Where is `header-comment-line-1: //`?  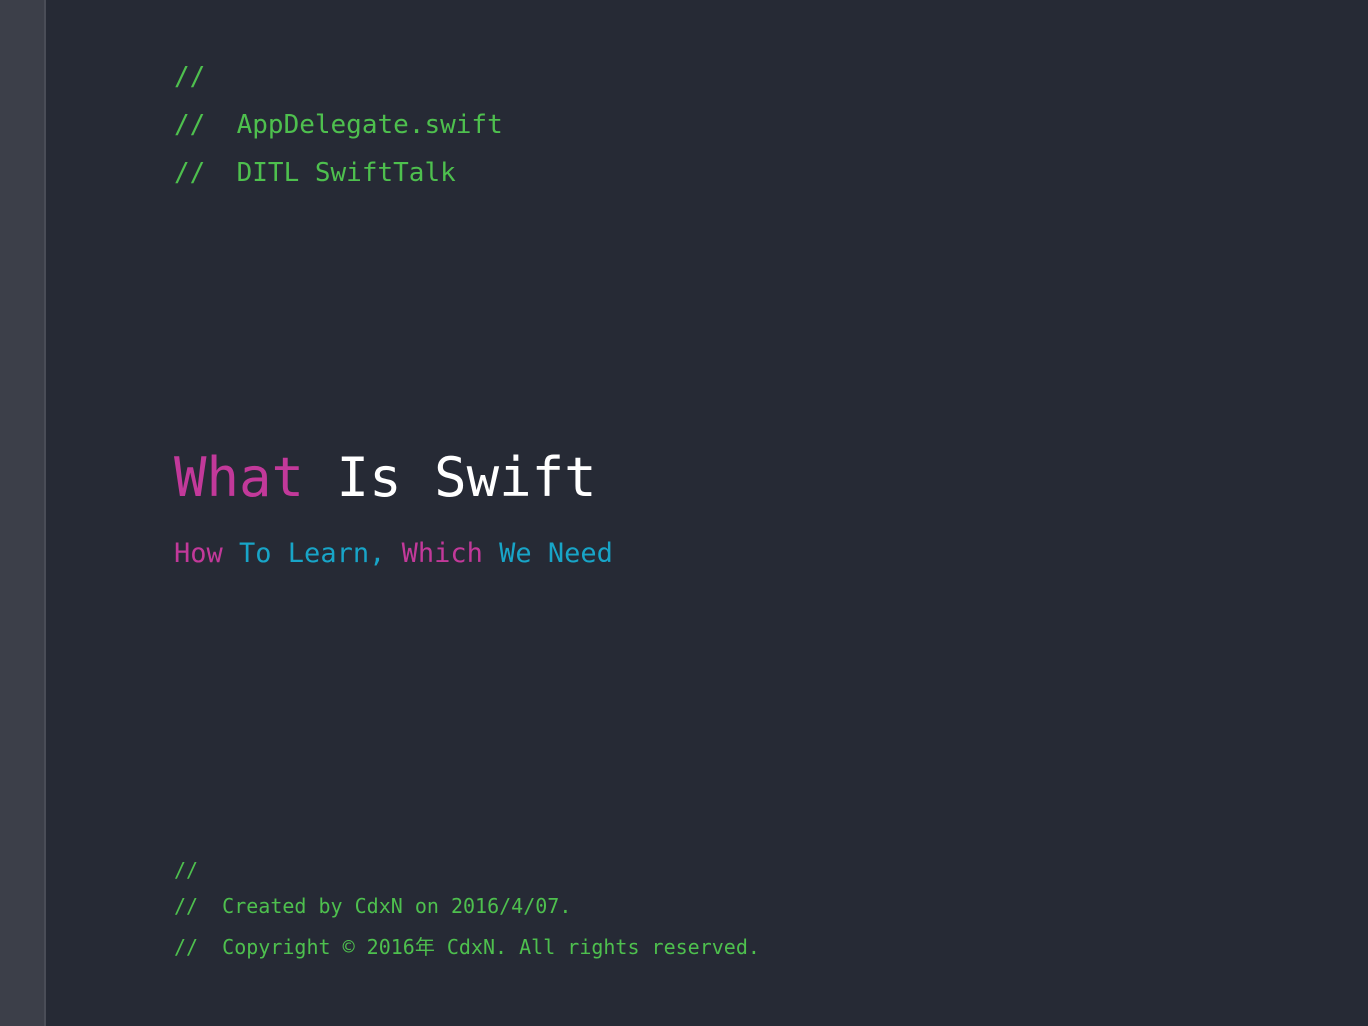
header-comment-line-1: // is located at coordinates (190, 77).